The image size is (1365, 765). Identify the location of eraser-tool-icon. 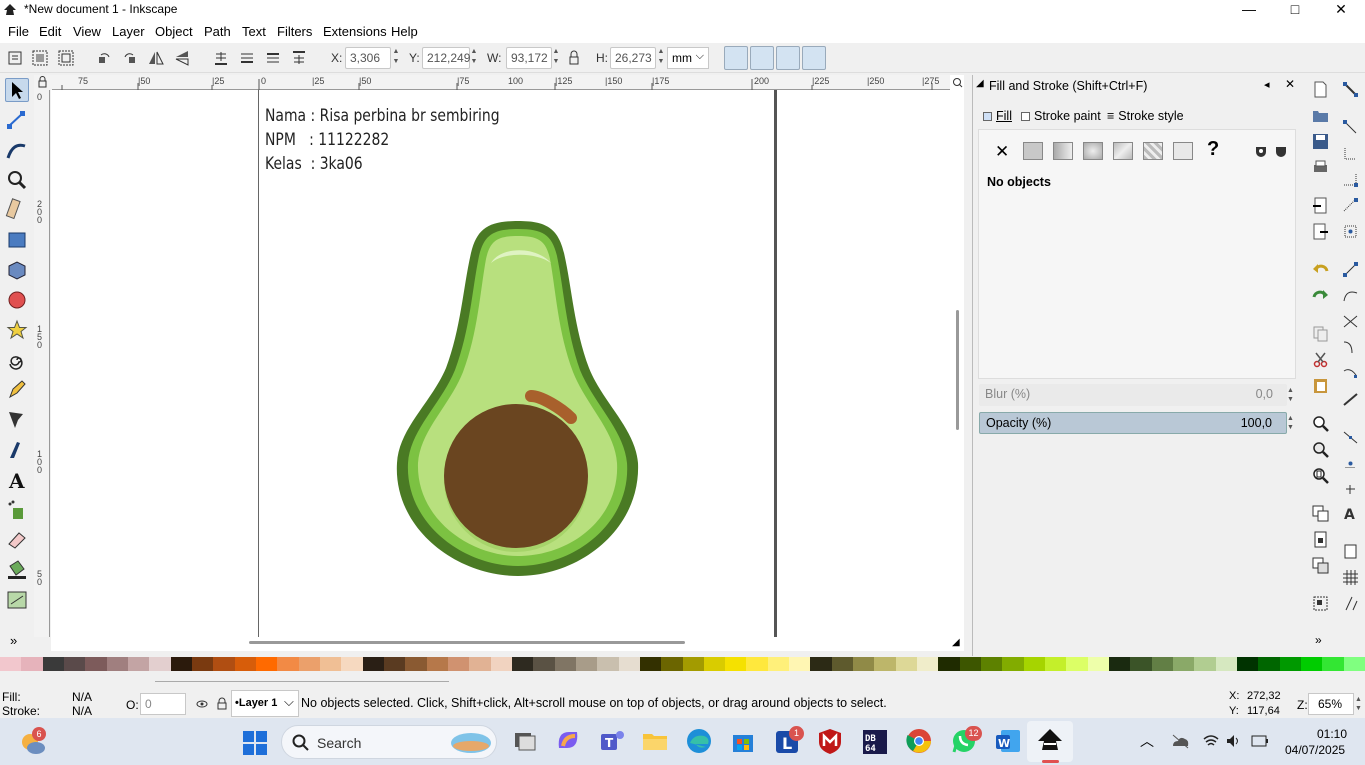
(17, 540).